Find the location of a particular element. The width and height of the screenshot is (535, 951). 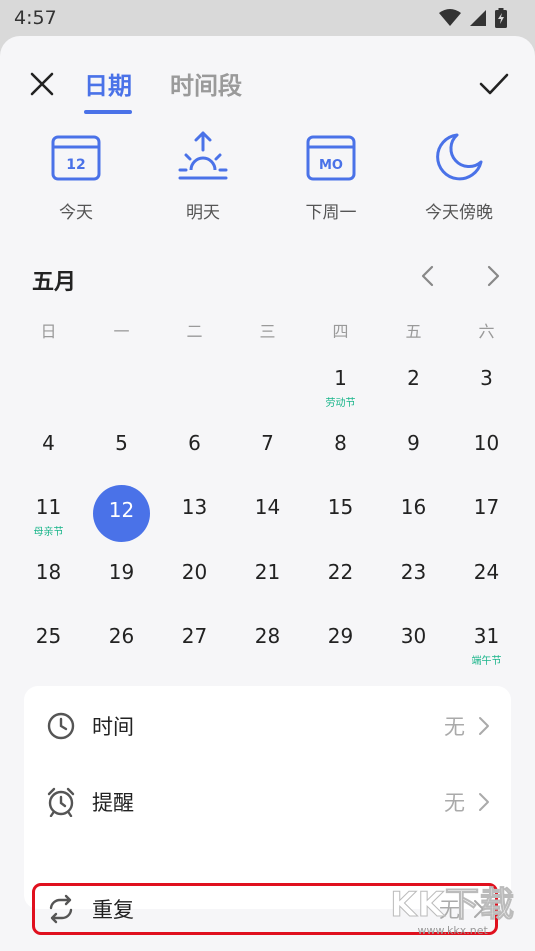

quick-next-monday: MO 下周一 is located at coordinates (331, 176).